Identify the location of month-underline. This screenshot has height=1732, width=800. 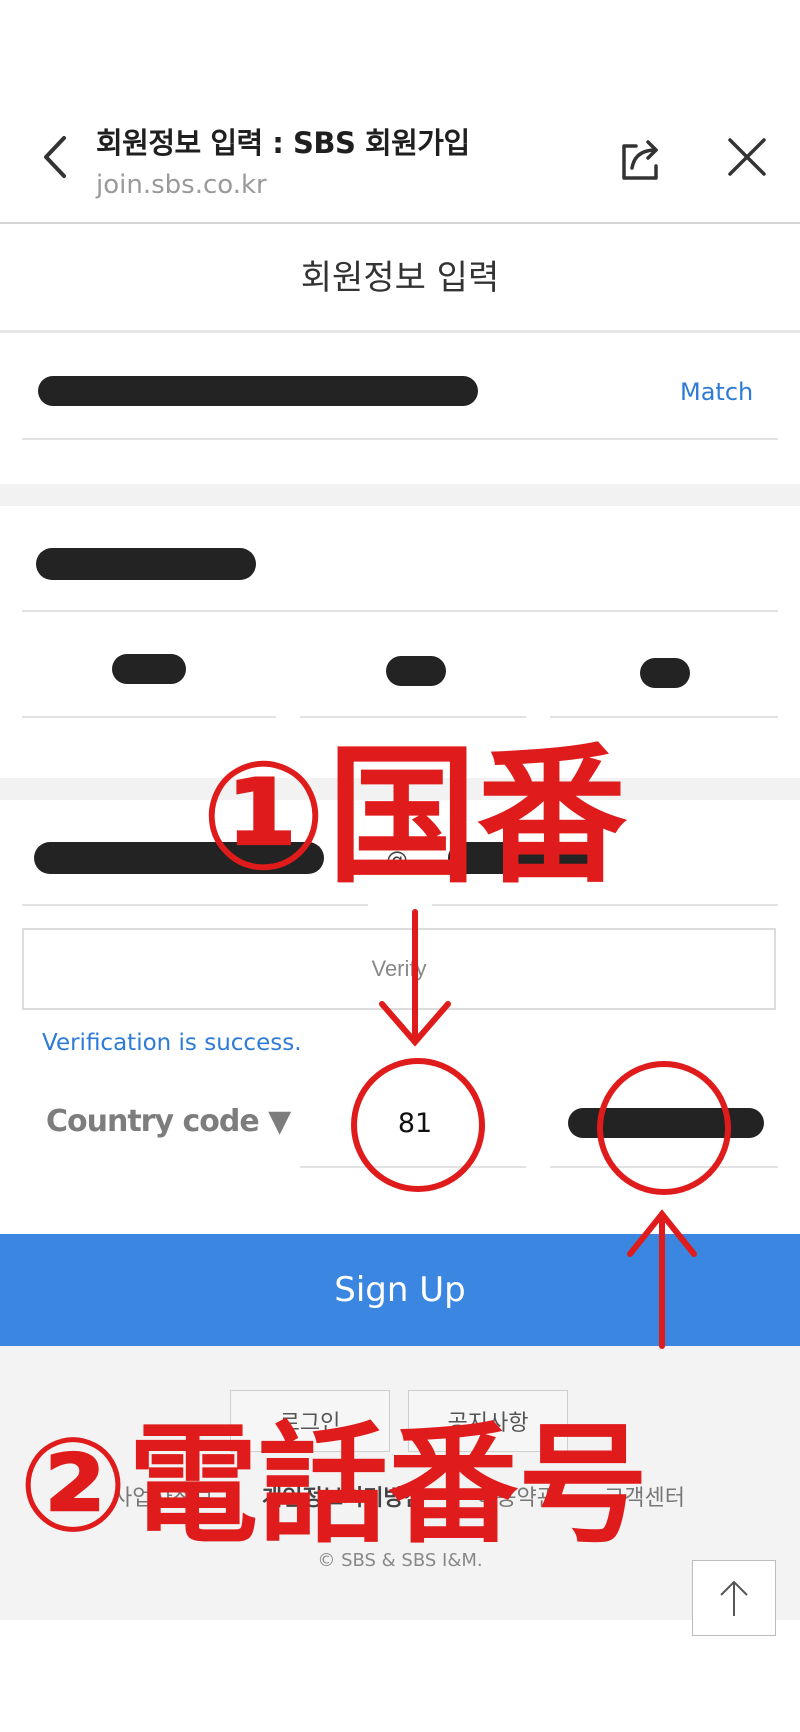
(413, 717).